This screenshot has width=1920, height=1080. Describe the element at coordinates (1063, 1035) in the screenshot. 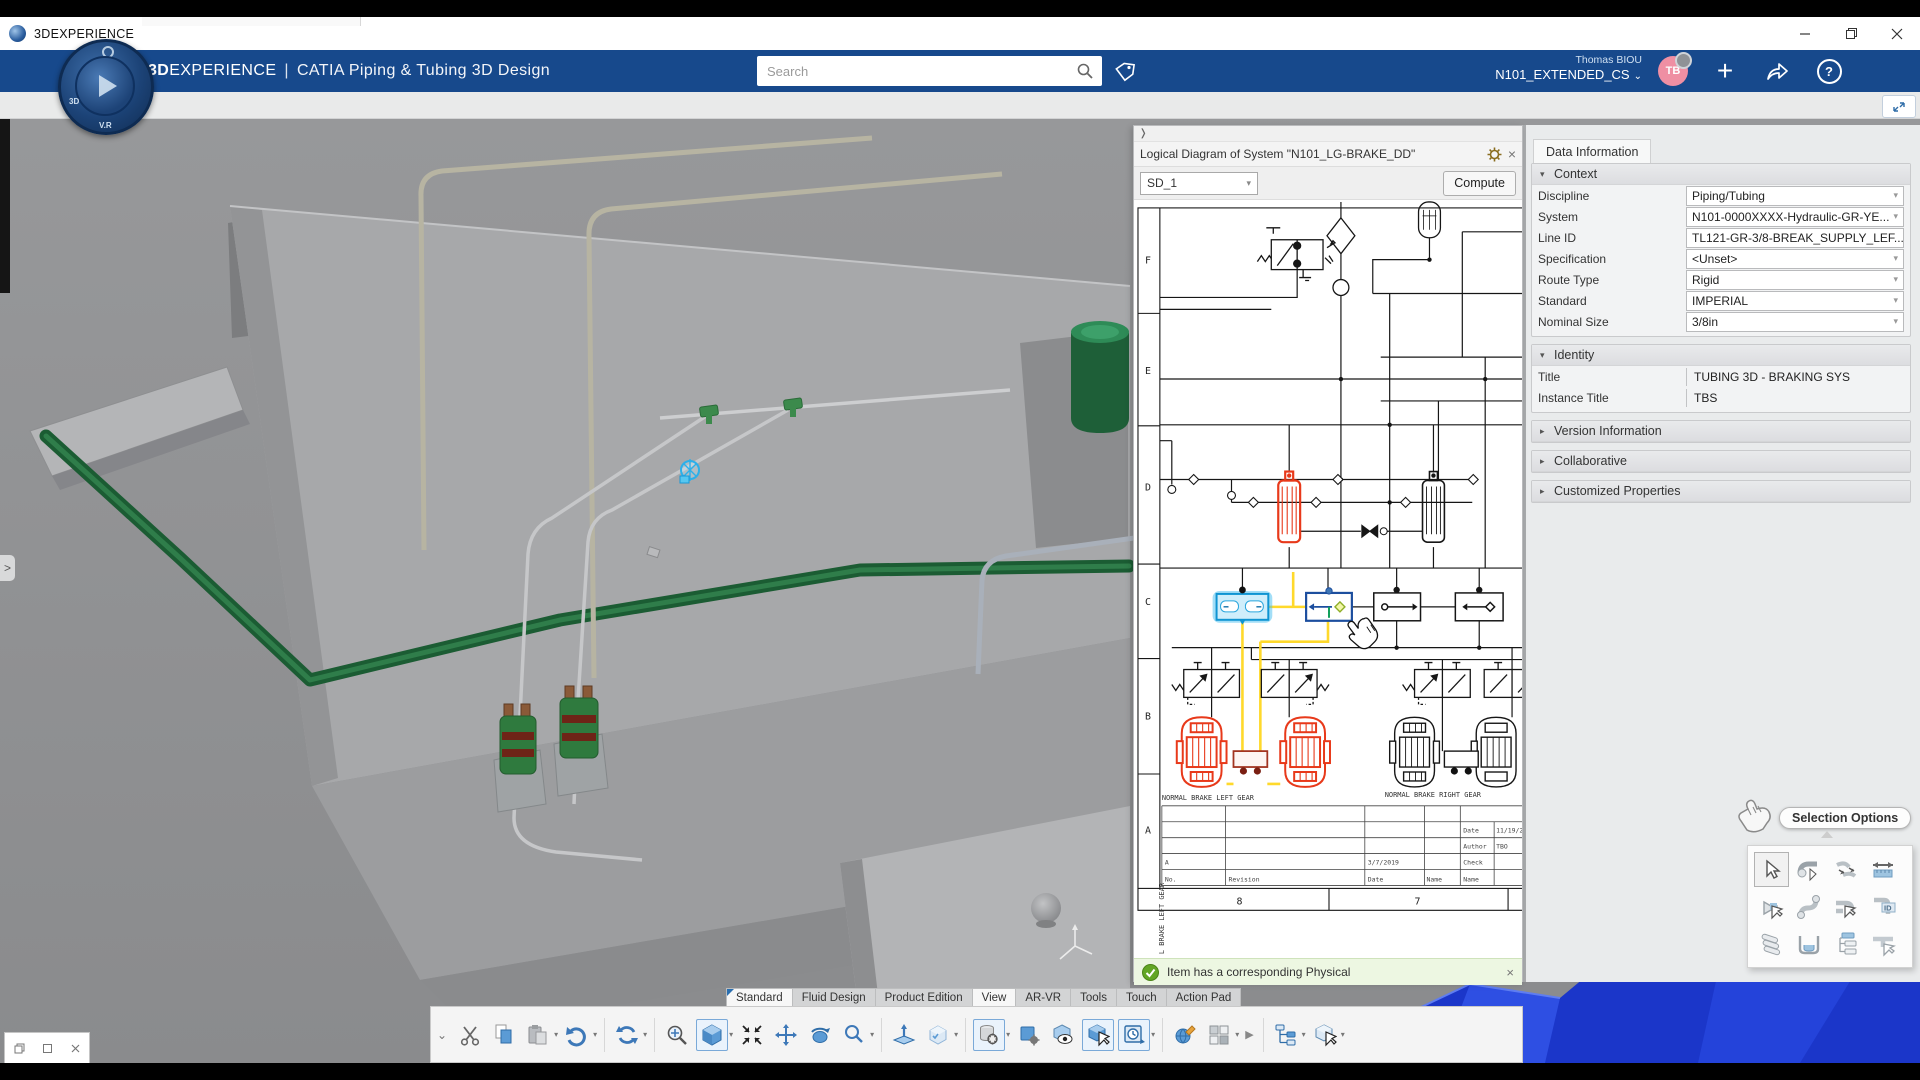

I see `visibility-cube-icon` at that location.